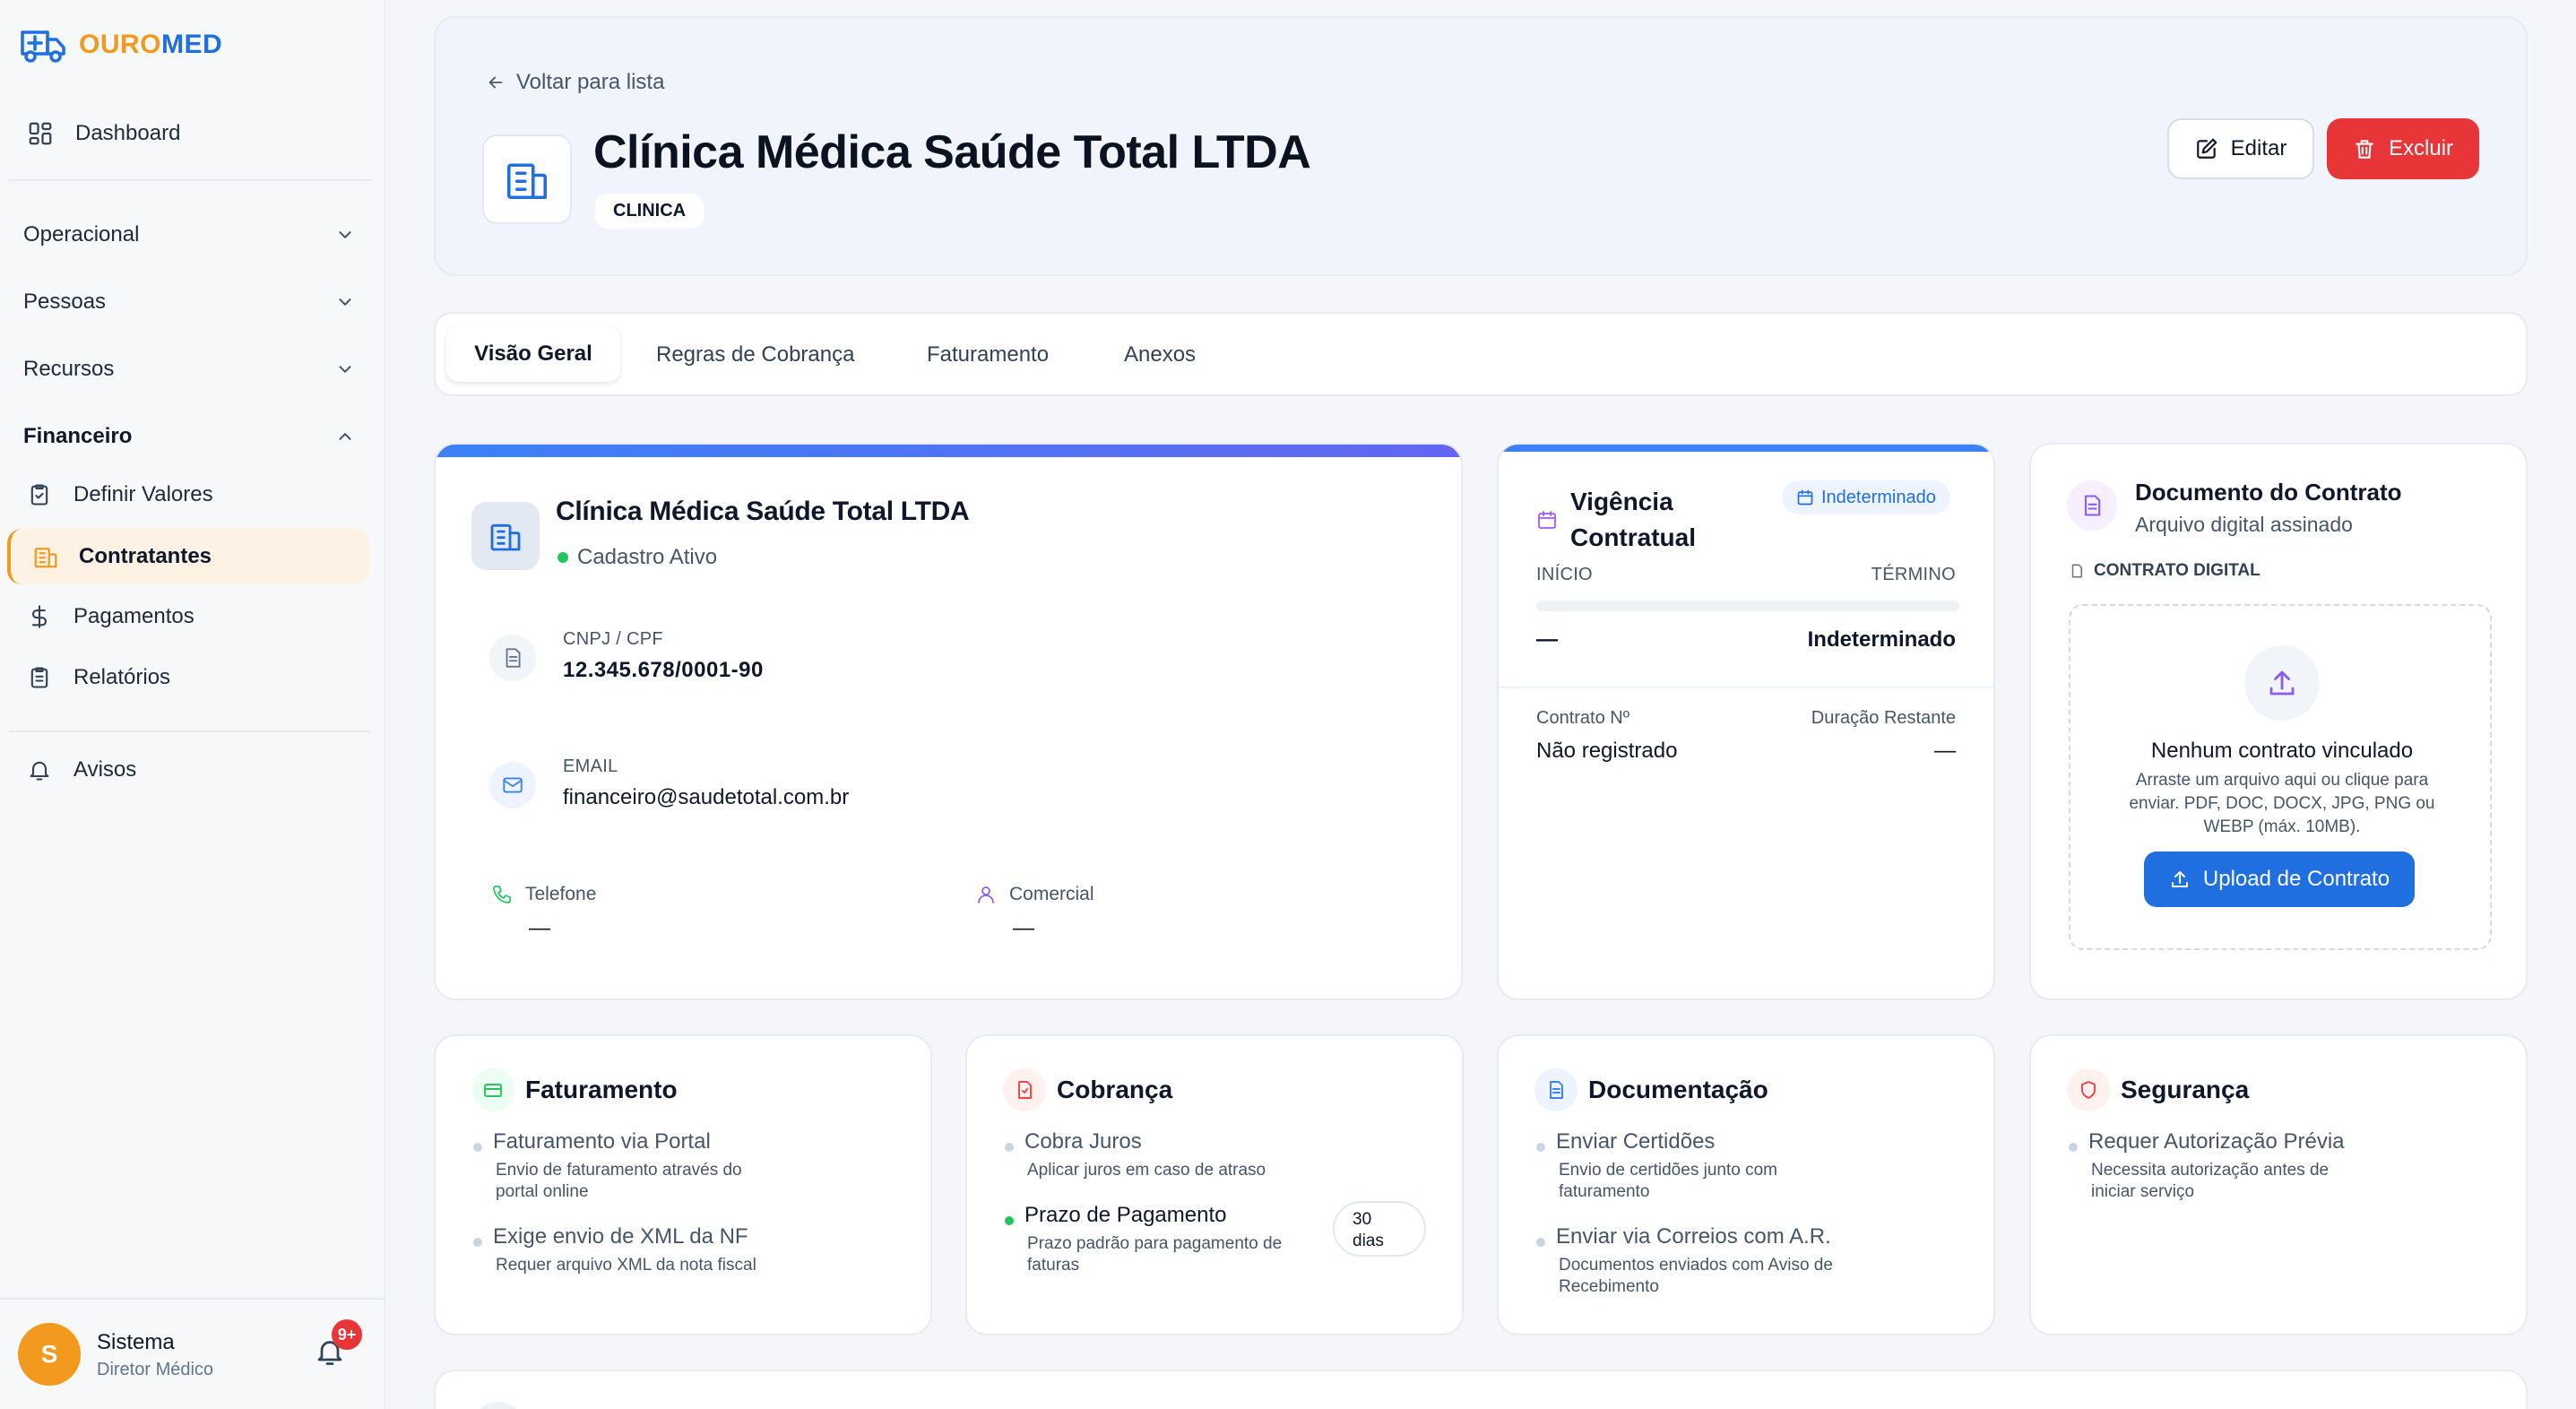 The width and height of the screenshot is (2576, 1409). Describe the element at coordinates (39, 616) in the screenshot. I see `dollar-icon` at that location.